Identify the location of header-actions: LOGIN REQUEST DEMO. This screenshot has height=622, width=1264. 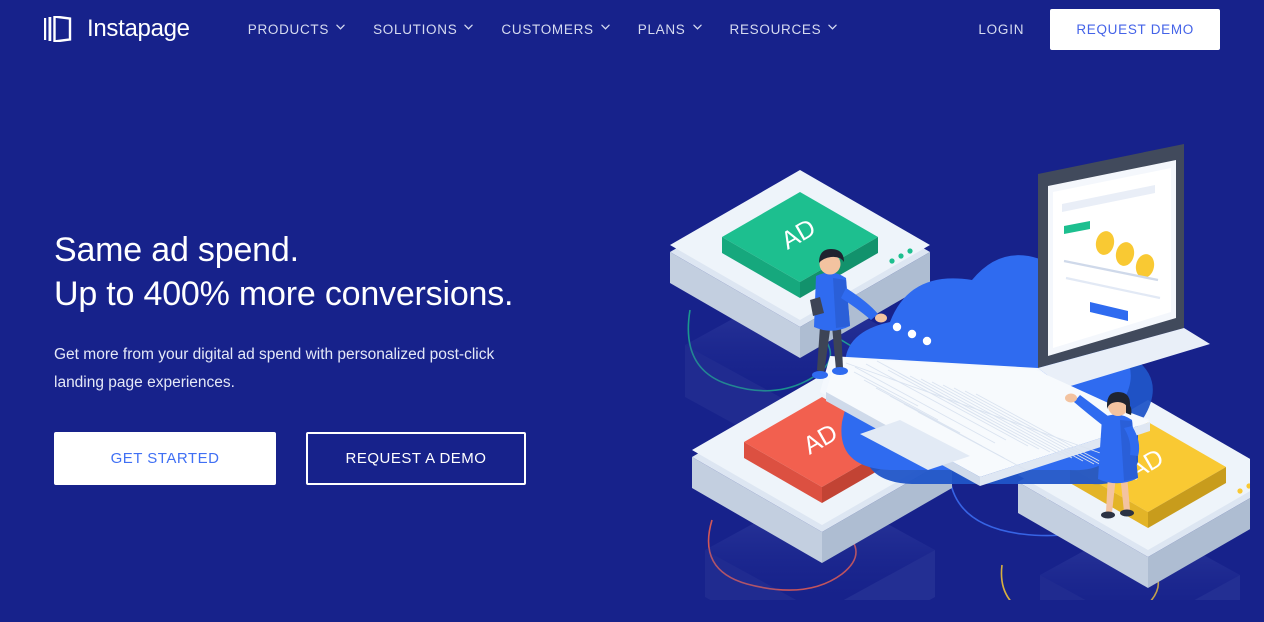
(1099, 29).